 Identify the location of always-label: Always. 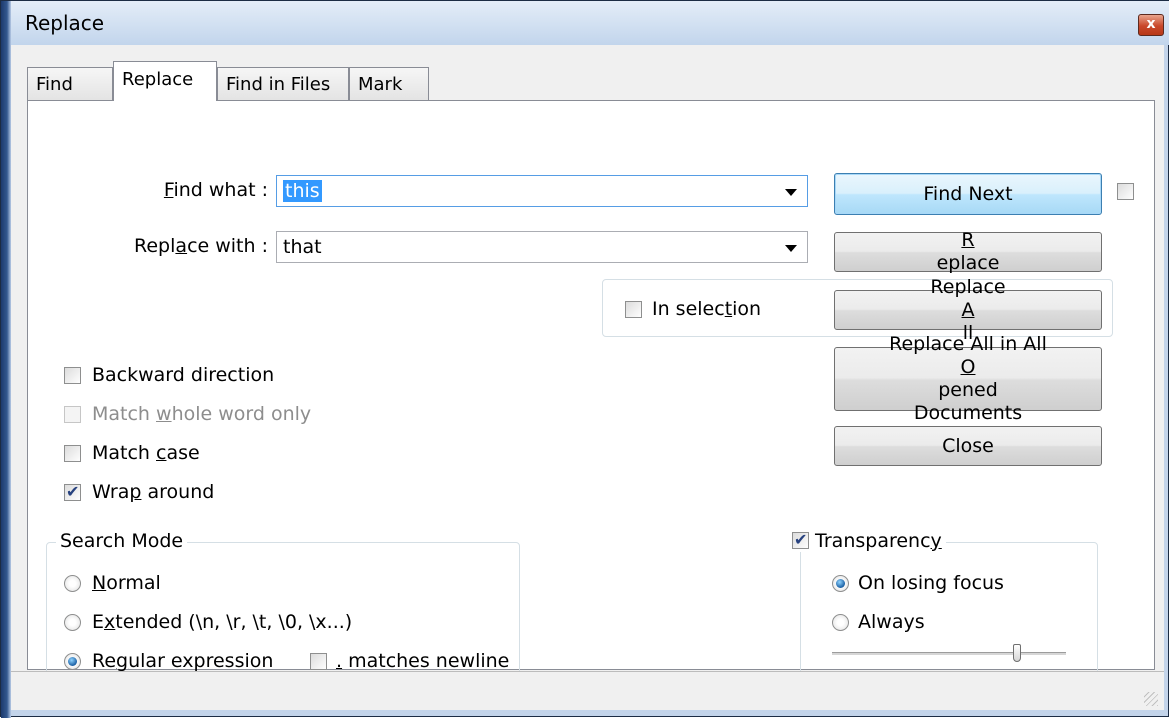
(891, 622).